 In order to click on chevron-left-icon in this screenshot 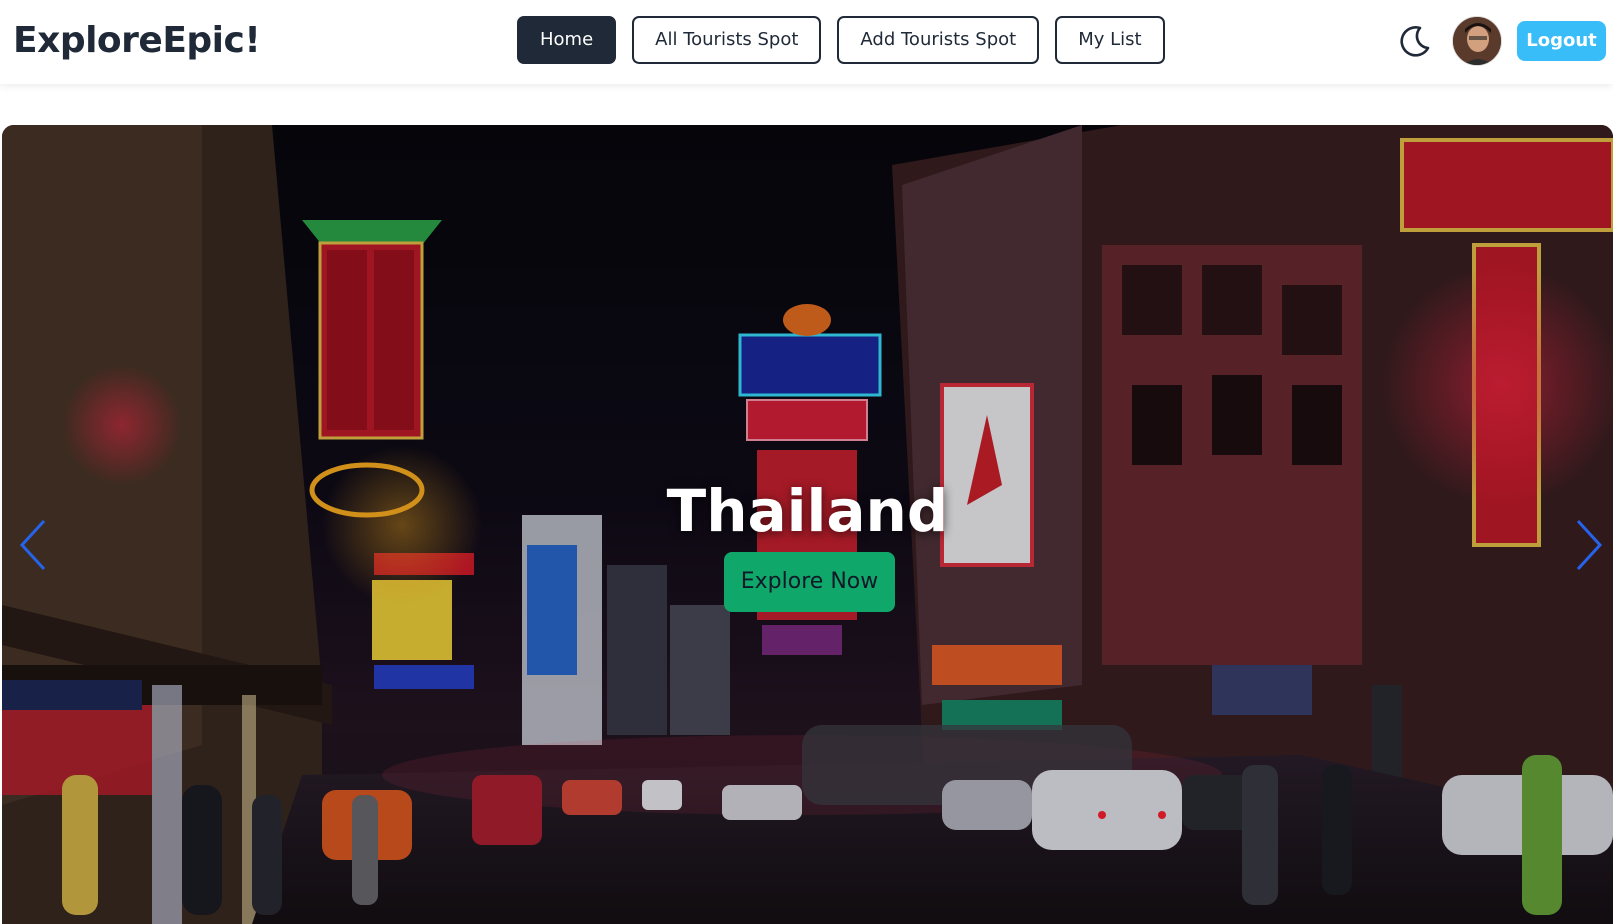, I will do `click(36, 545)`.